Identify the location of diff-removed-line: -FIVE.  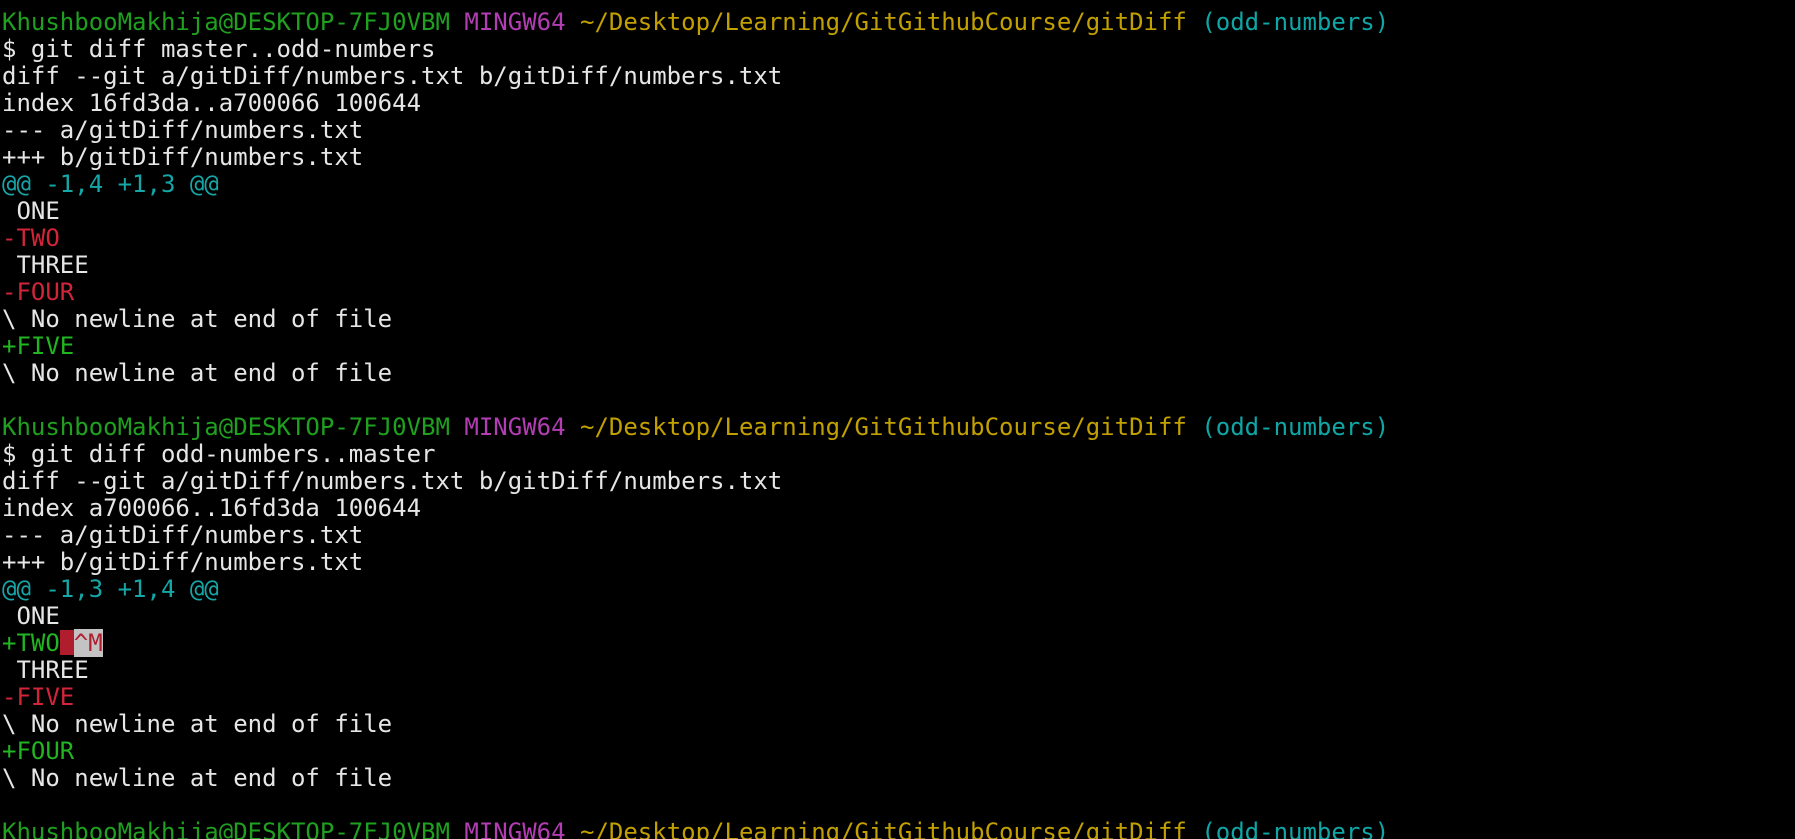
(38, 697).